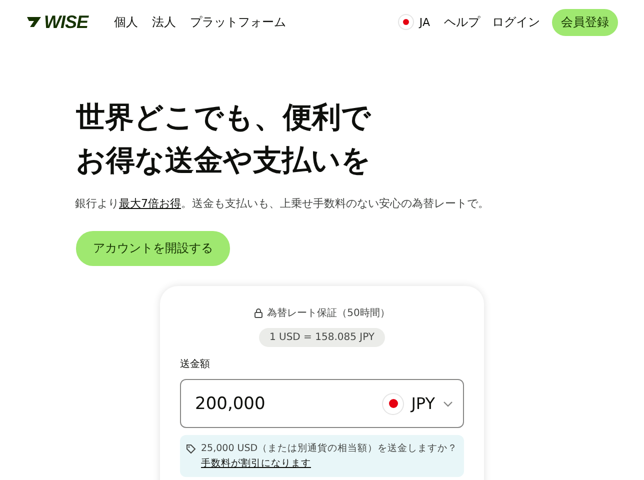  What do you see at coordinates (195, 364) in the screenshot?
I see `amount-label: 送金額` at bounding box center [195, 364].